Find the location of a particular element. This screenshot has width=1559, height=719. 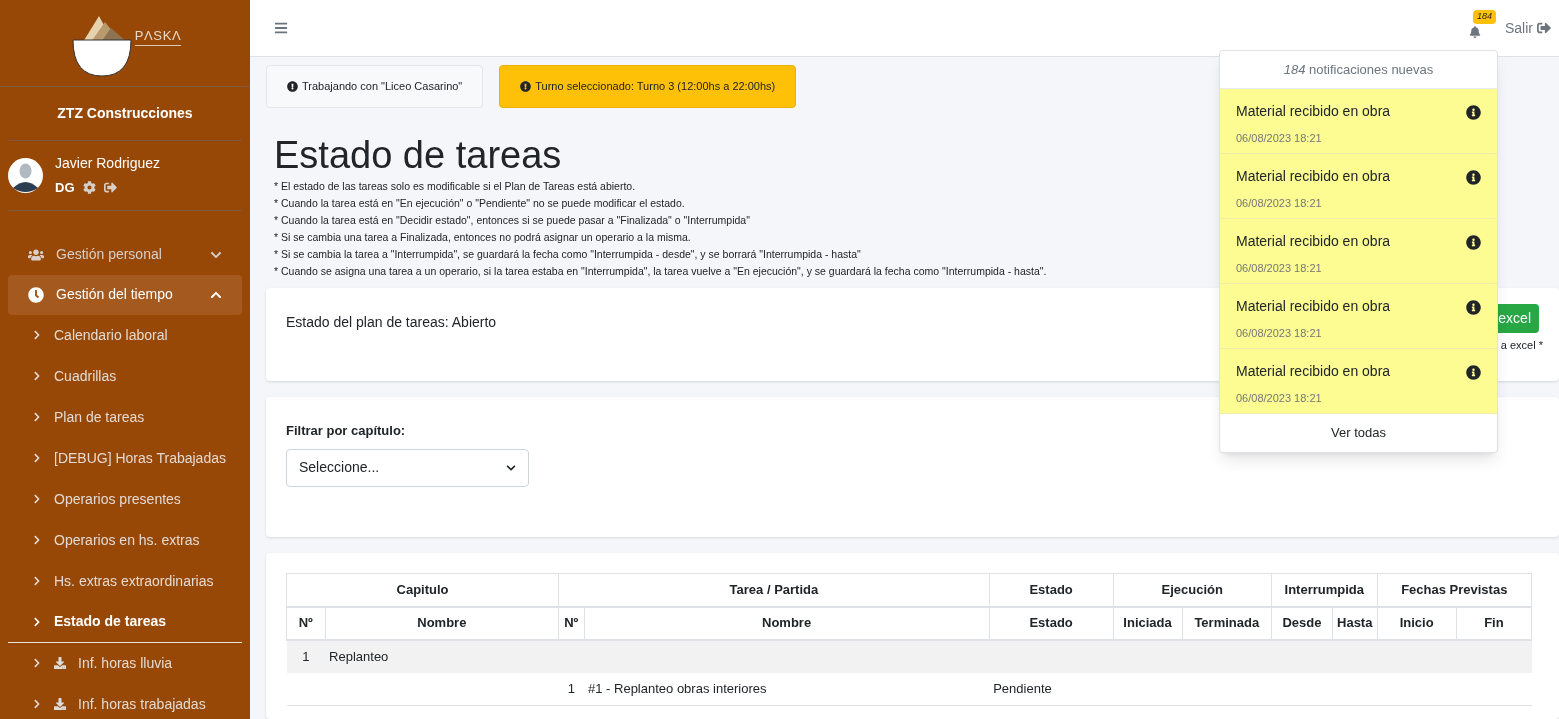

sidebar-item: Plan de tareas is located at coordinates (125, 417).